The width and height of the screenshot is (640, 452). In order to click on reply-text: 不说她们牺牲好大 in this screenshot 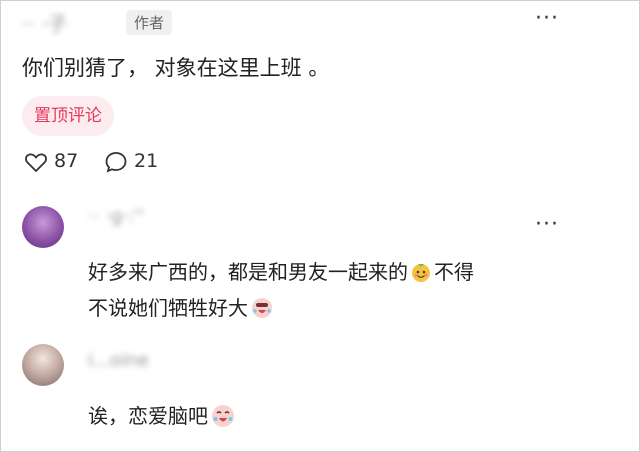, I will do `click(168, 308)`.